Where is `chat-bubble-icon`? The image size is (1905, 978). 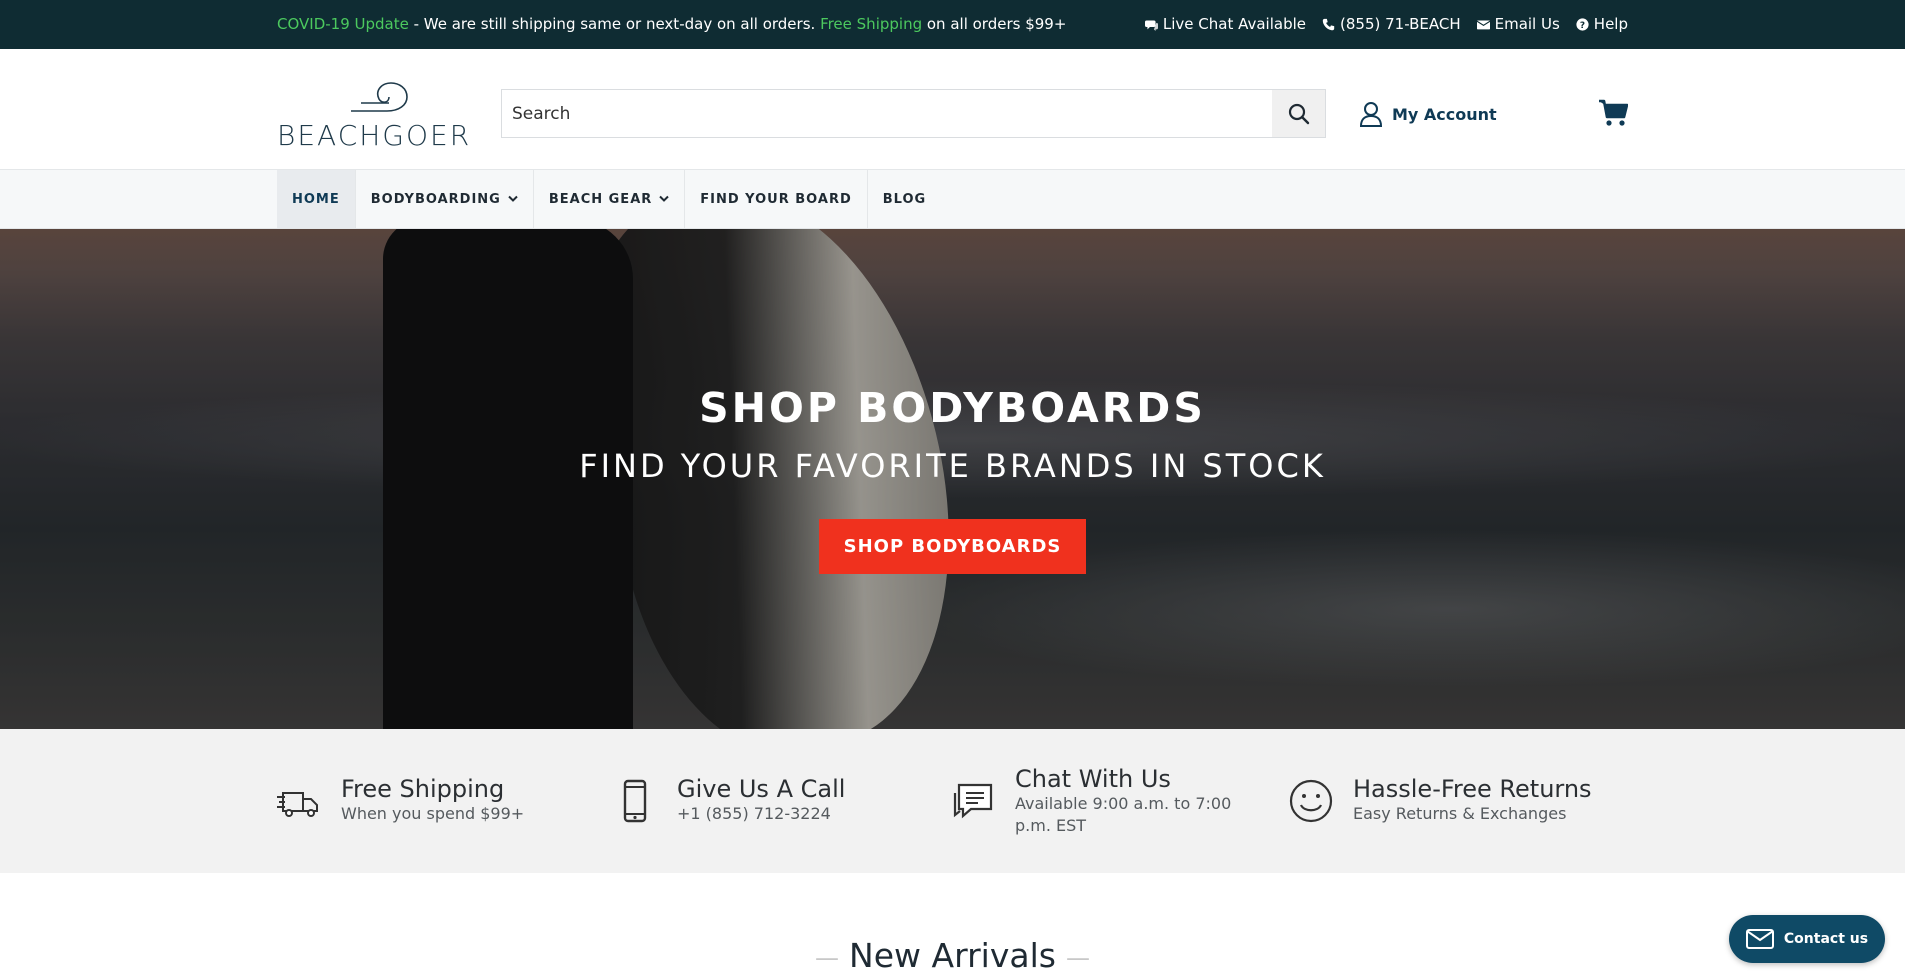
chat-bubble-icon is located at coordinates (1151, 25).